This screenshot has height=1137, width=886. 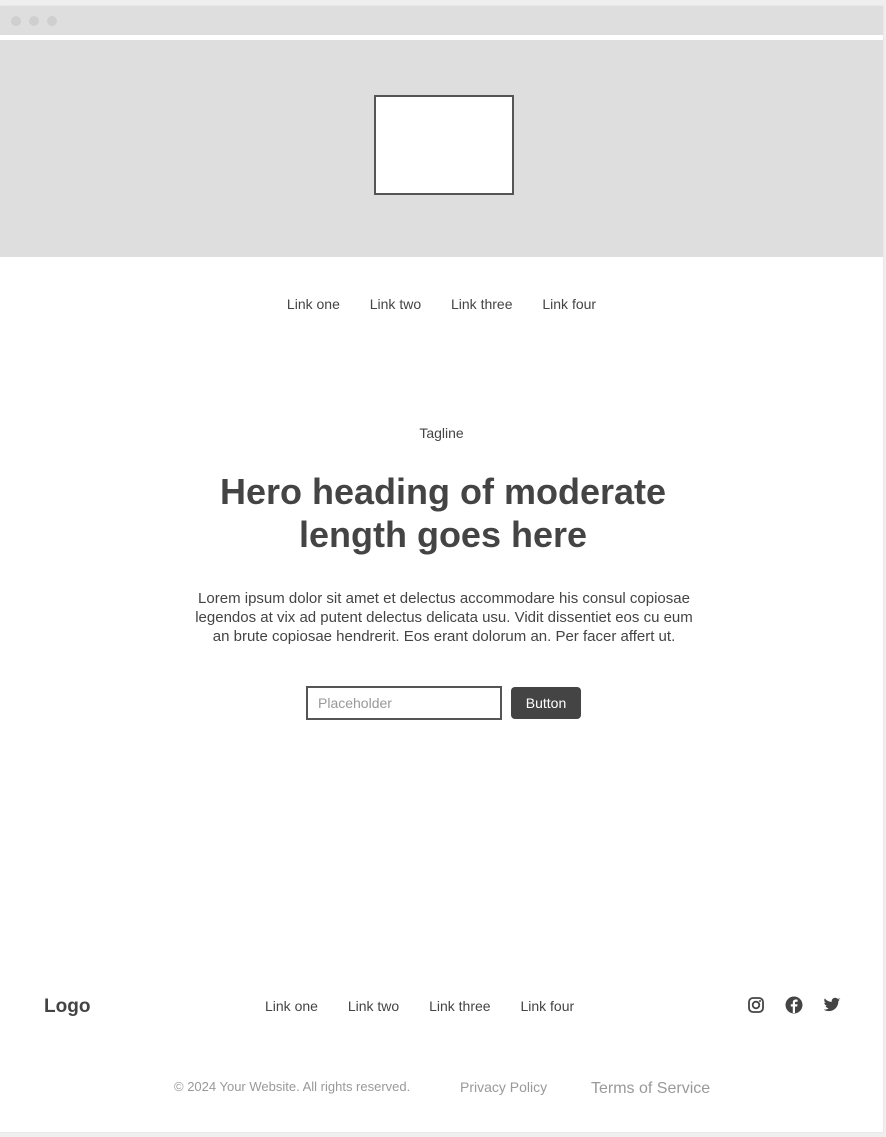 What do you see at coordinates (756, 1005) in the screenshot?
I see `instagram-icon` at bounding box center [756, 1005].